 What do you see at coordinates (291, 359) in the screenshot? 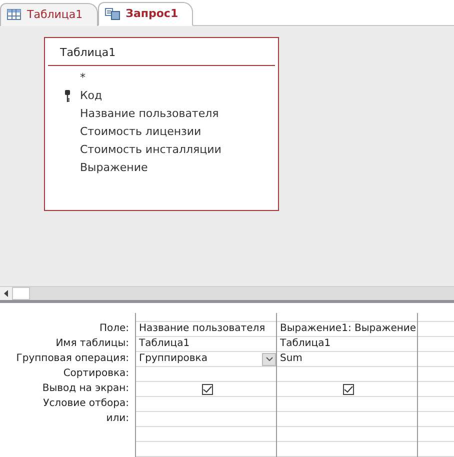
I see `total-value: Sum` at bounding box center [291, 359].